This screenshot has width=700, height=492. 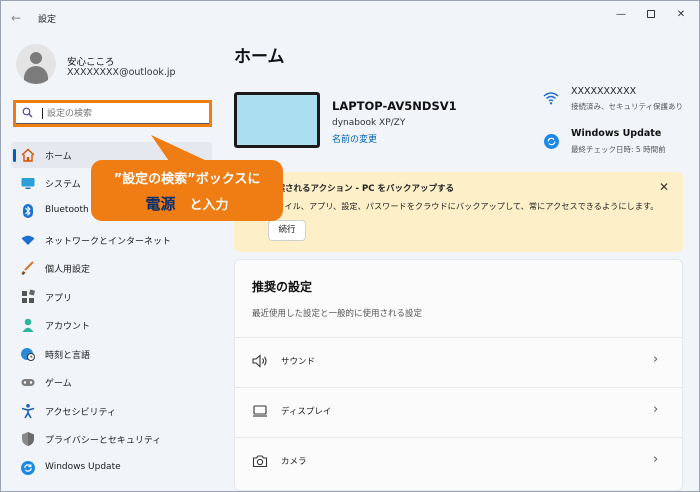 What do you see at coordinates (337, 314) in the screenshot?
I see `recommended-subtitle: 最近使用した設定と一般的に使用される設定` at bounding box center [337, 314].